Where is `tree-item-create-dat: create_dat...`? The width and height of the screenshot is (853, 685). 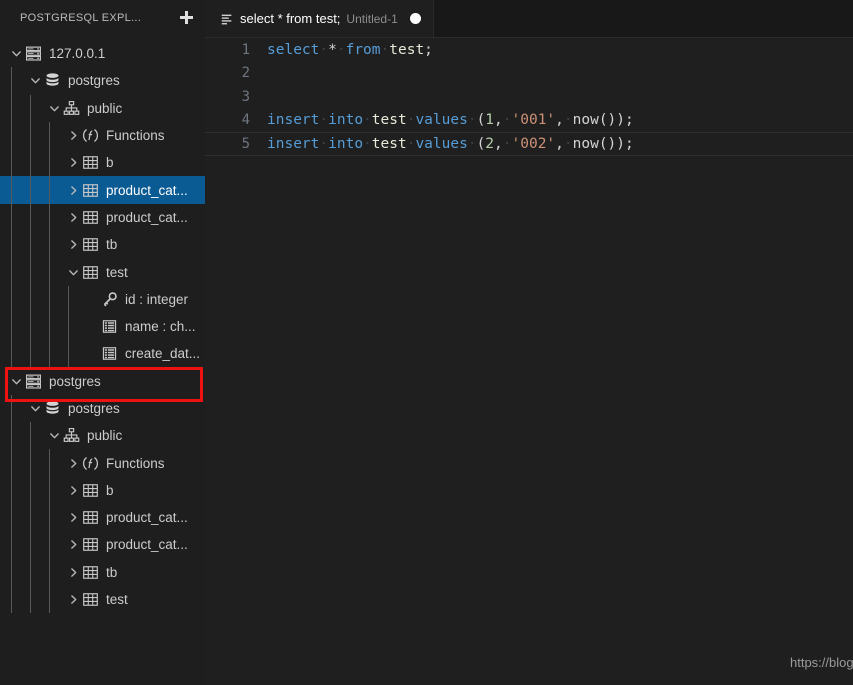 tree-item-create-dat: create_dat... is located at coordinates (102, 354).